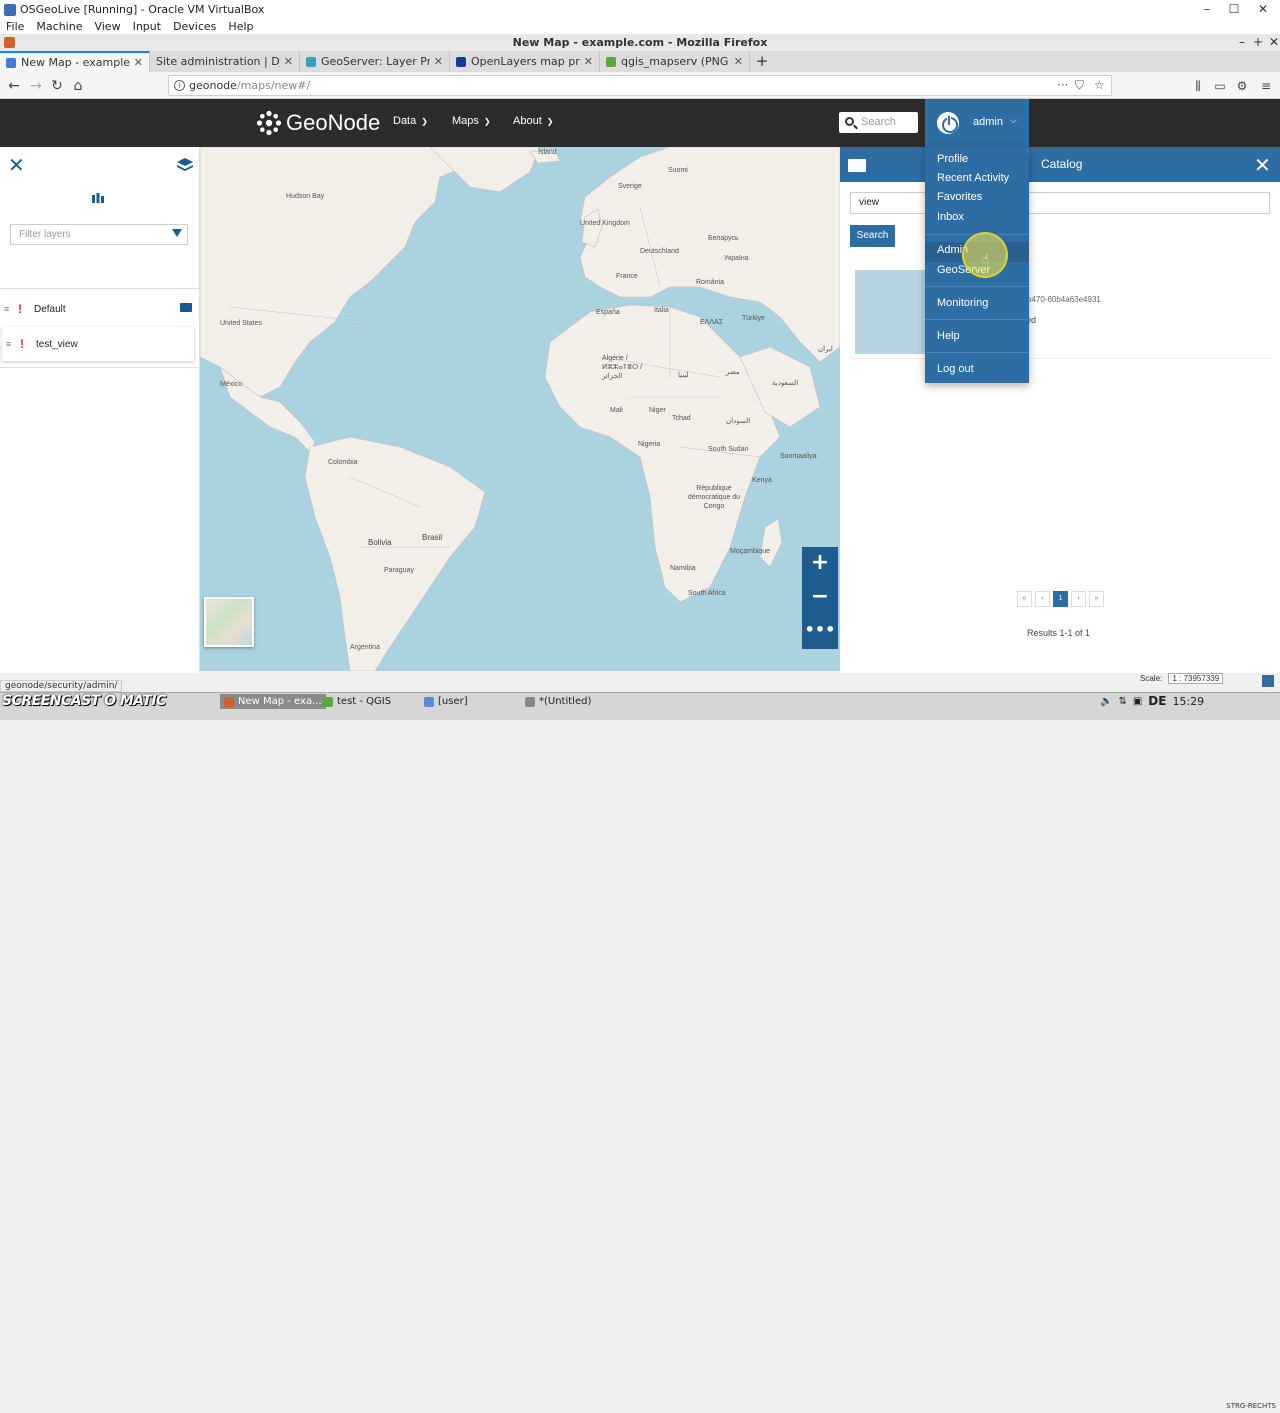 The height and width of the screenshot is (1413, 1280). I want to click on page-last: », so click(1096, 599).